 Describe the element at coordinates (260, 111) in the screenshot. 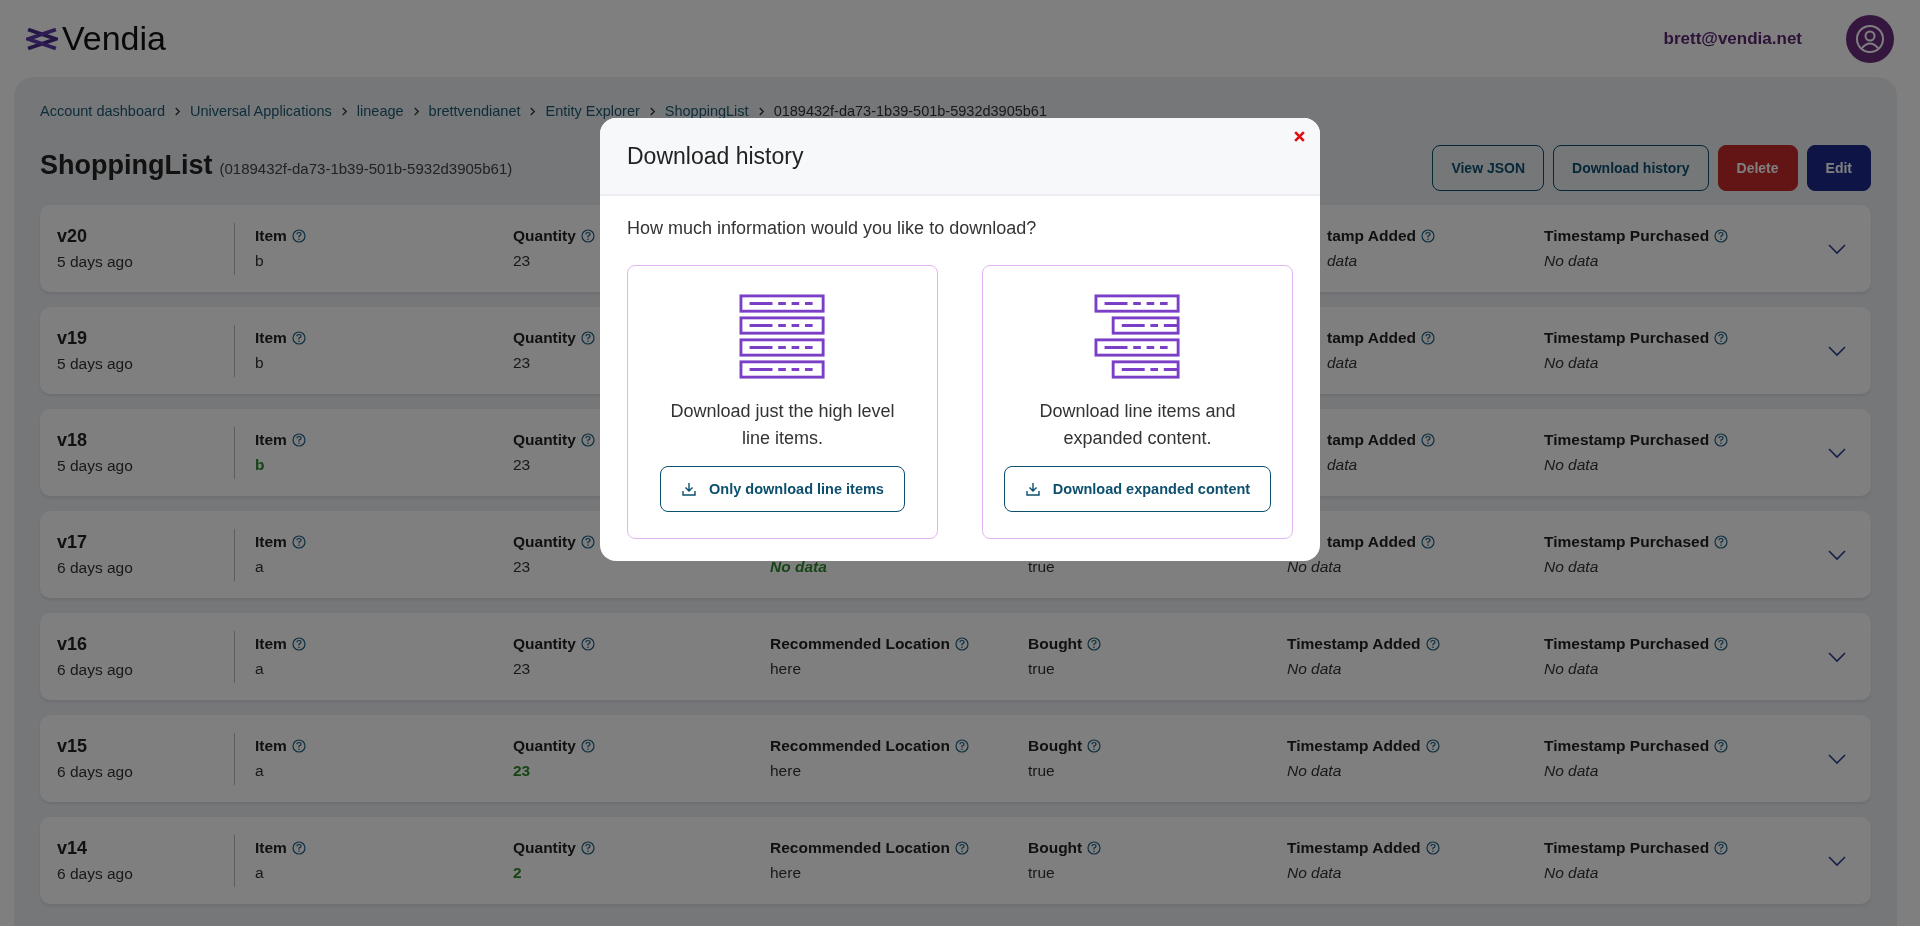

I see `breadcrumb-link: Universal Applications` at that location.